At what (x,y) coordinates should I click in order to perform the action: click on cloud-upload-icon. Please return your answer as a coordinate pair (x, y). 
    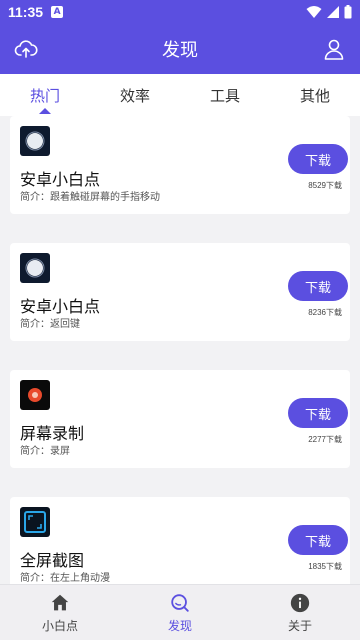
    Looking at the image, I should click on (26, 49).